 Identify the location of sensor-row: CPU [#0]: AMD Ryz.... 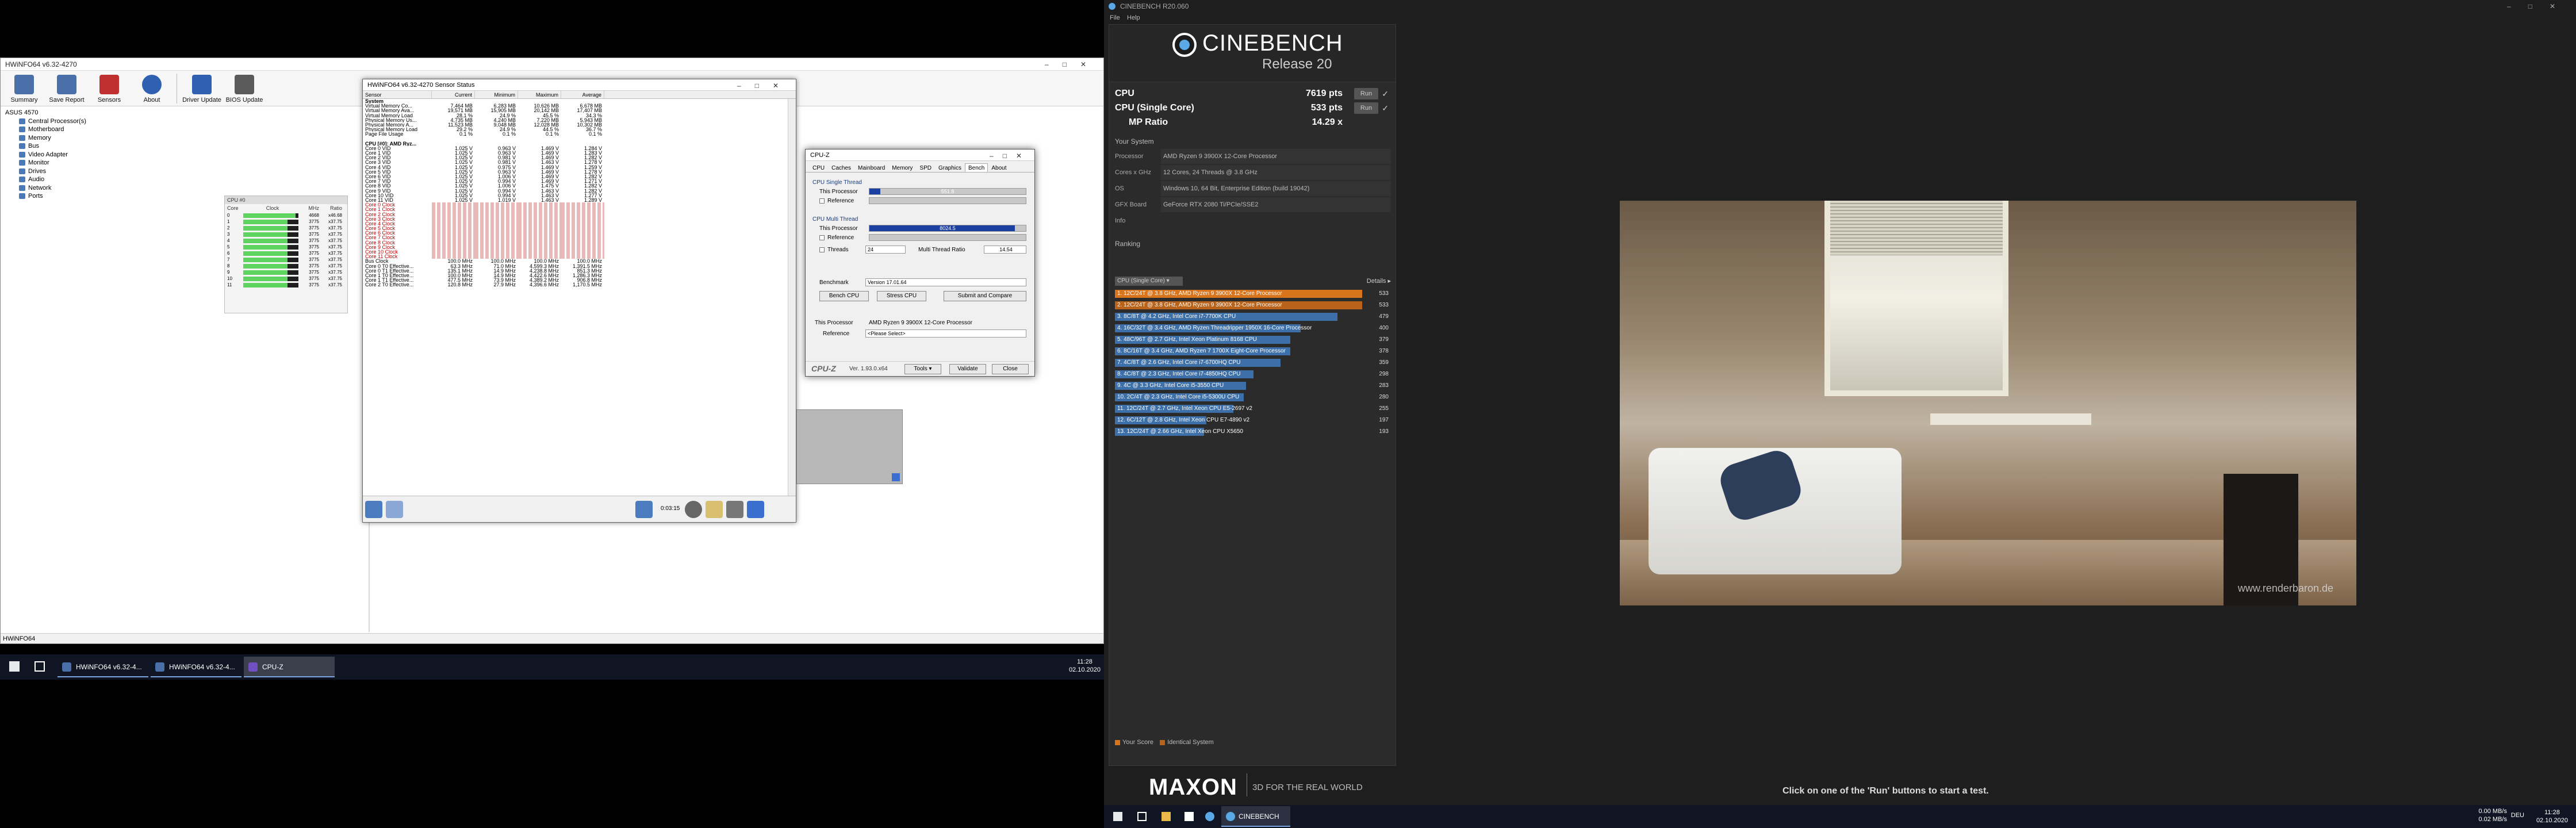
(579, 143).